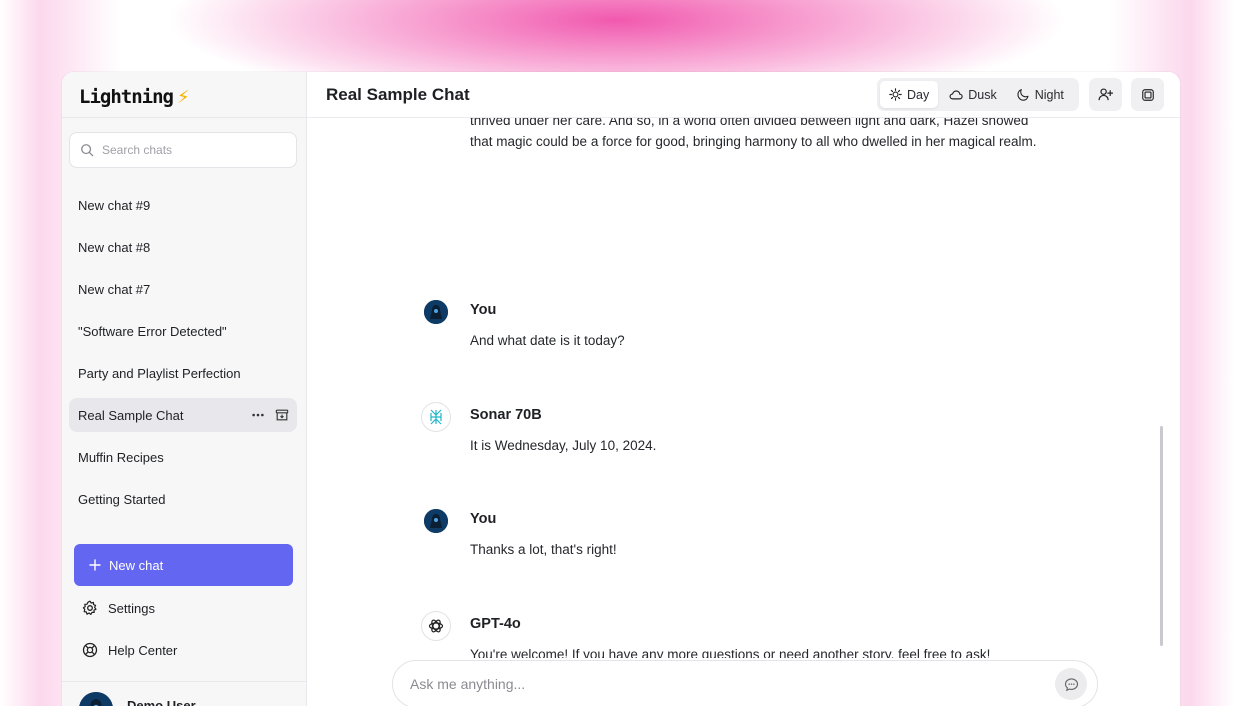 The width and height of the screenshot is (1234, 706). What do you see at coordinates (436, 626) in the screenshot?
I see `openai-logo-icon` at bounding box center [436, 626].